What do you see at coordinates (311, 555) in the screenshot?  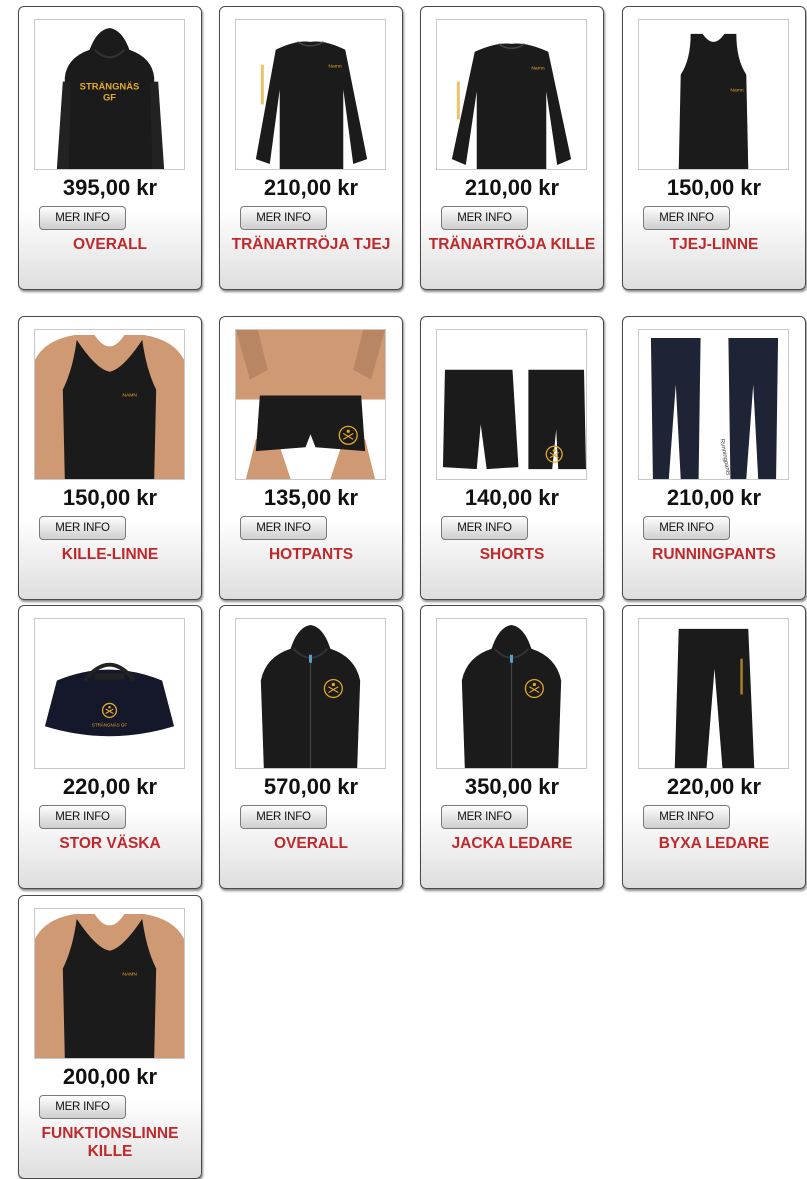 I see `product-name: HOTPANTS` at bounding box center [311, 555].